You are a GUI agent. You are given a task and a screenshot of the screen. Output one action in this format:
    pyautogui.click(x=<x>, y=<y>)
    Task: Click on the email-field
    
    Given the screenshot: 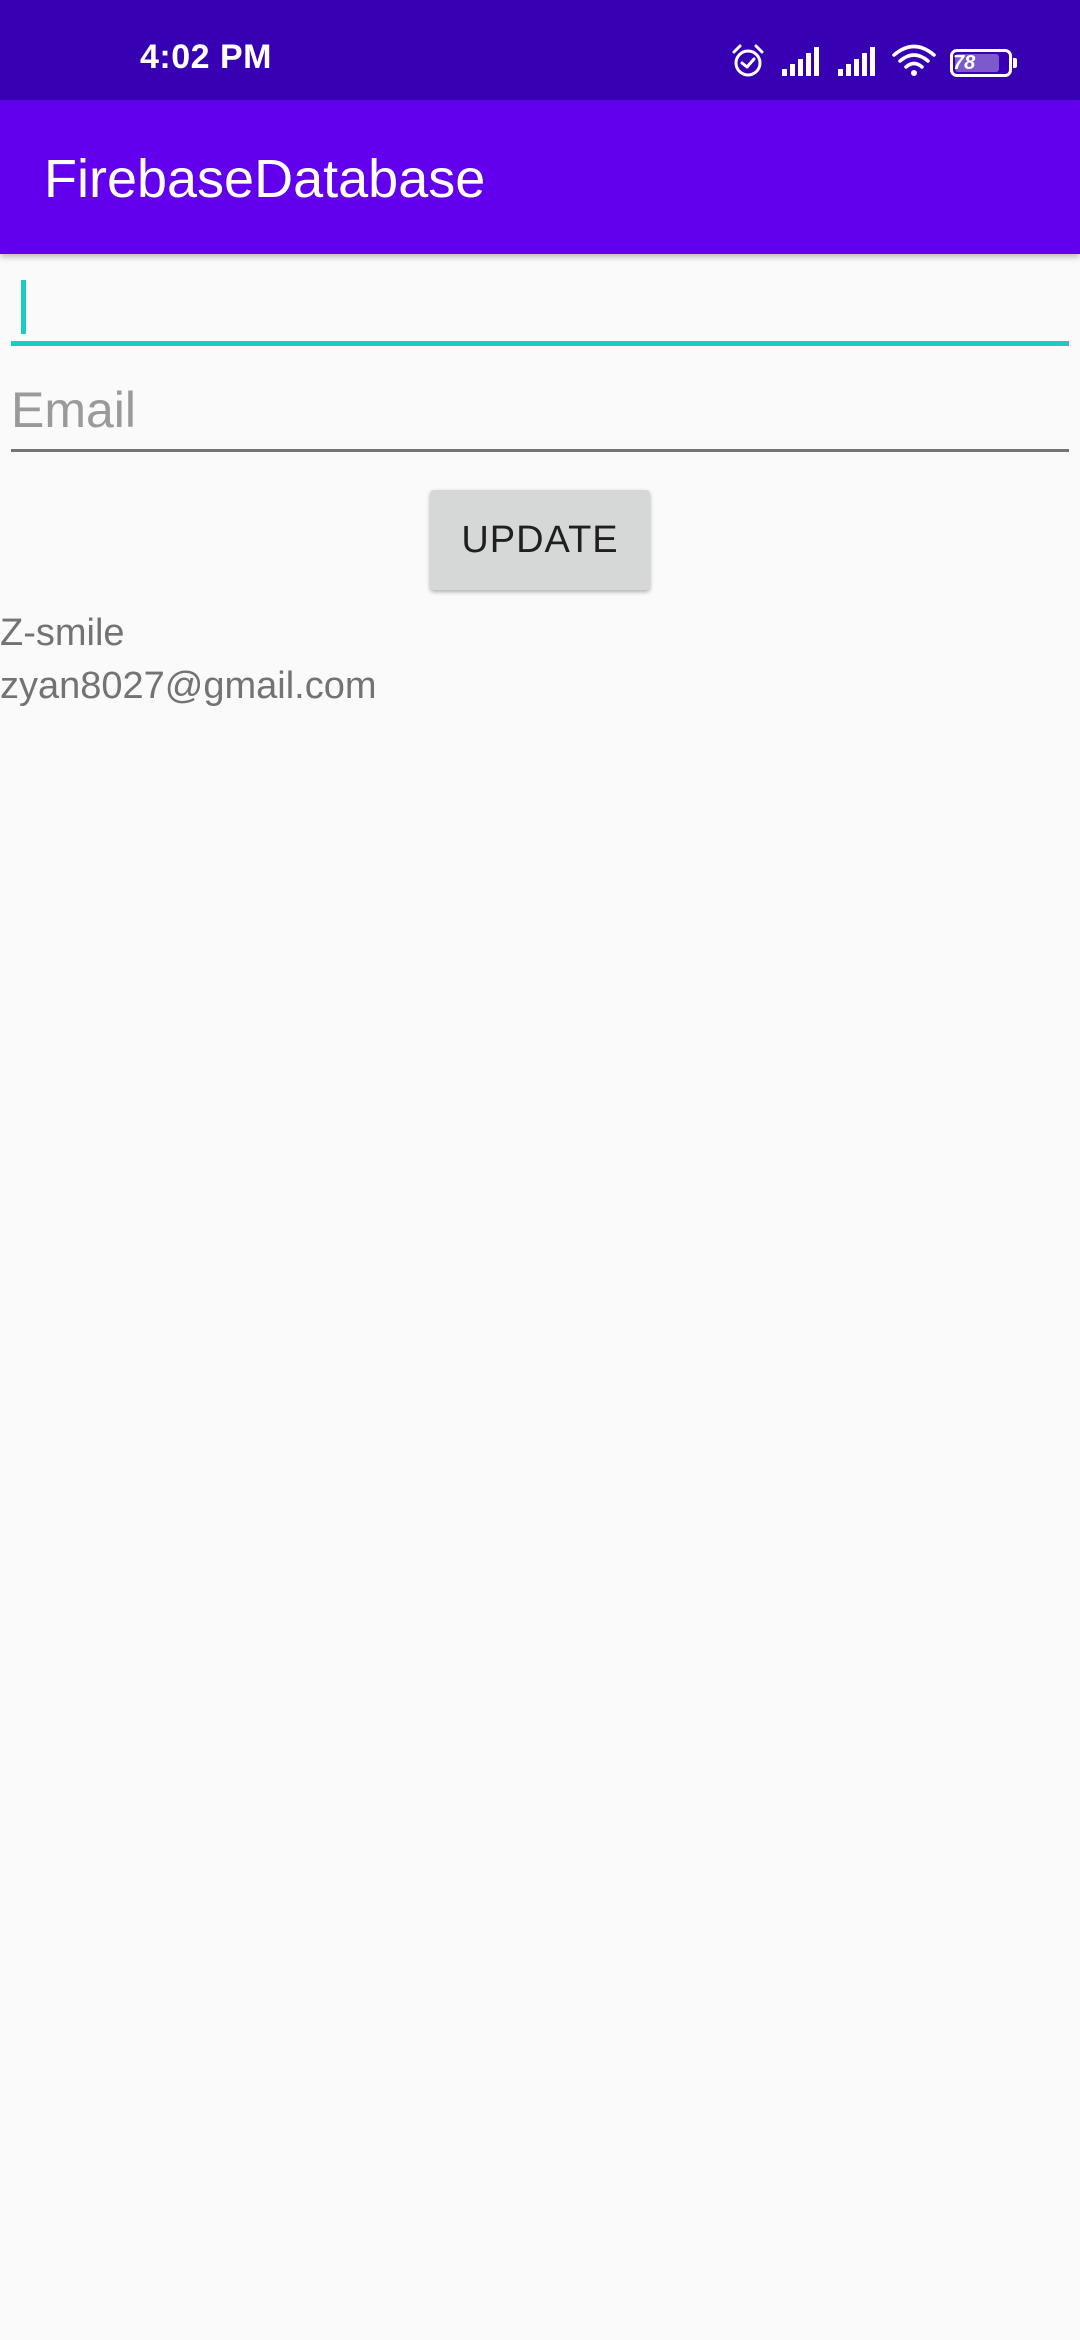 What is the action you would take?
    pyautogui.click(x=540, y=411)
    